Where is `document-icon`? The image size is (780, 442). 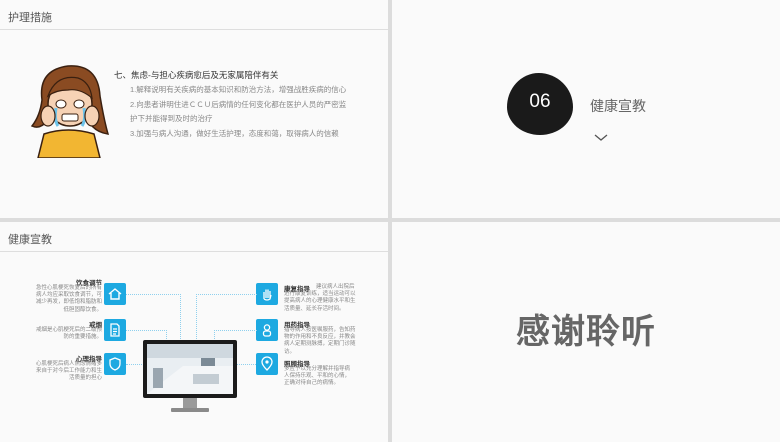 document-icon is located at coordinates (115, 330).